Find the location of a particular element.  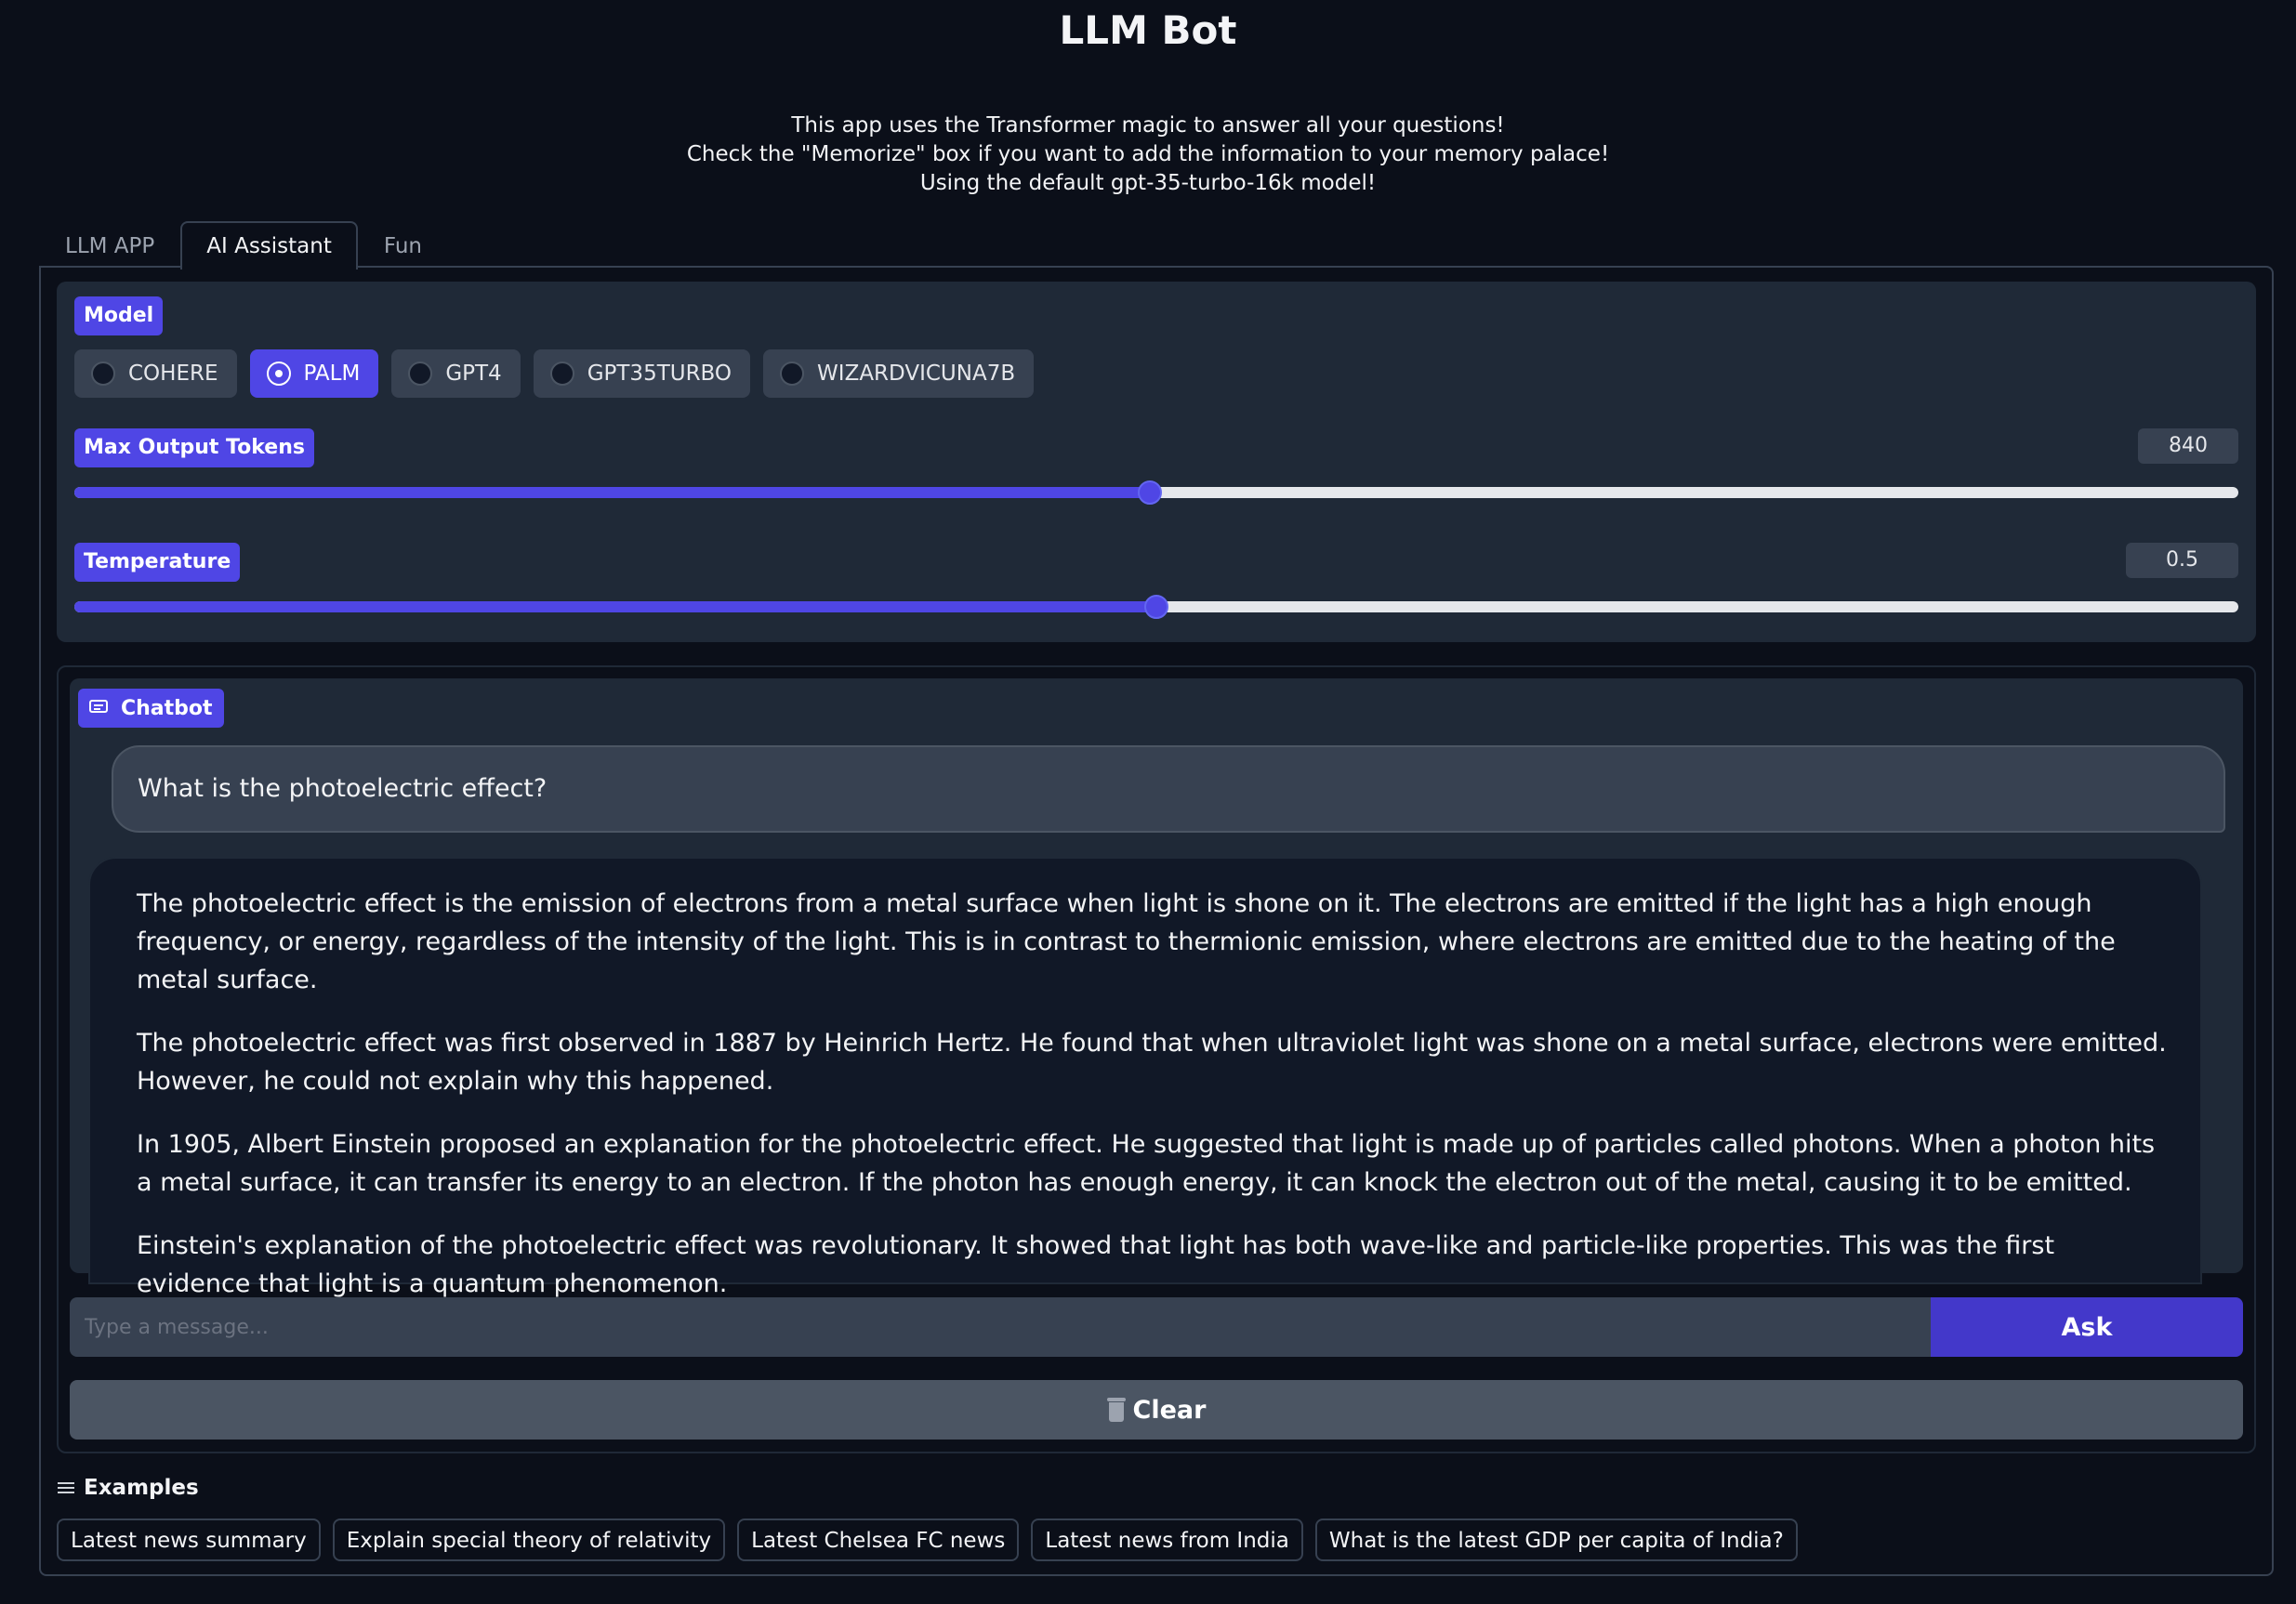

message-input-row: Ask is located at coordinates (1156, 1327).